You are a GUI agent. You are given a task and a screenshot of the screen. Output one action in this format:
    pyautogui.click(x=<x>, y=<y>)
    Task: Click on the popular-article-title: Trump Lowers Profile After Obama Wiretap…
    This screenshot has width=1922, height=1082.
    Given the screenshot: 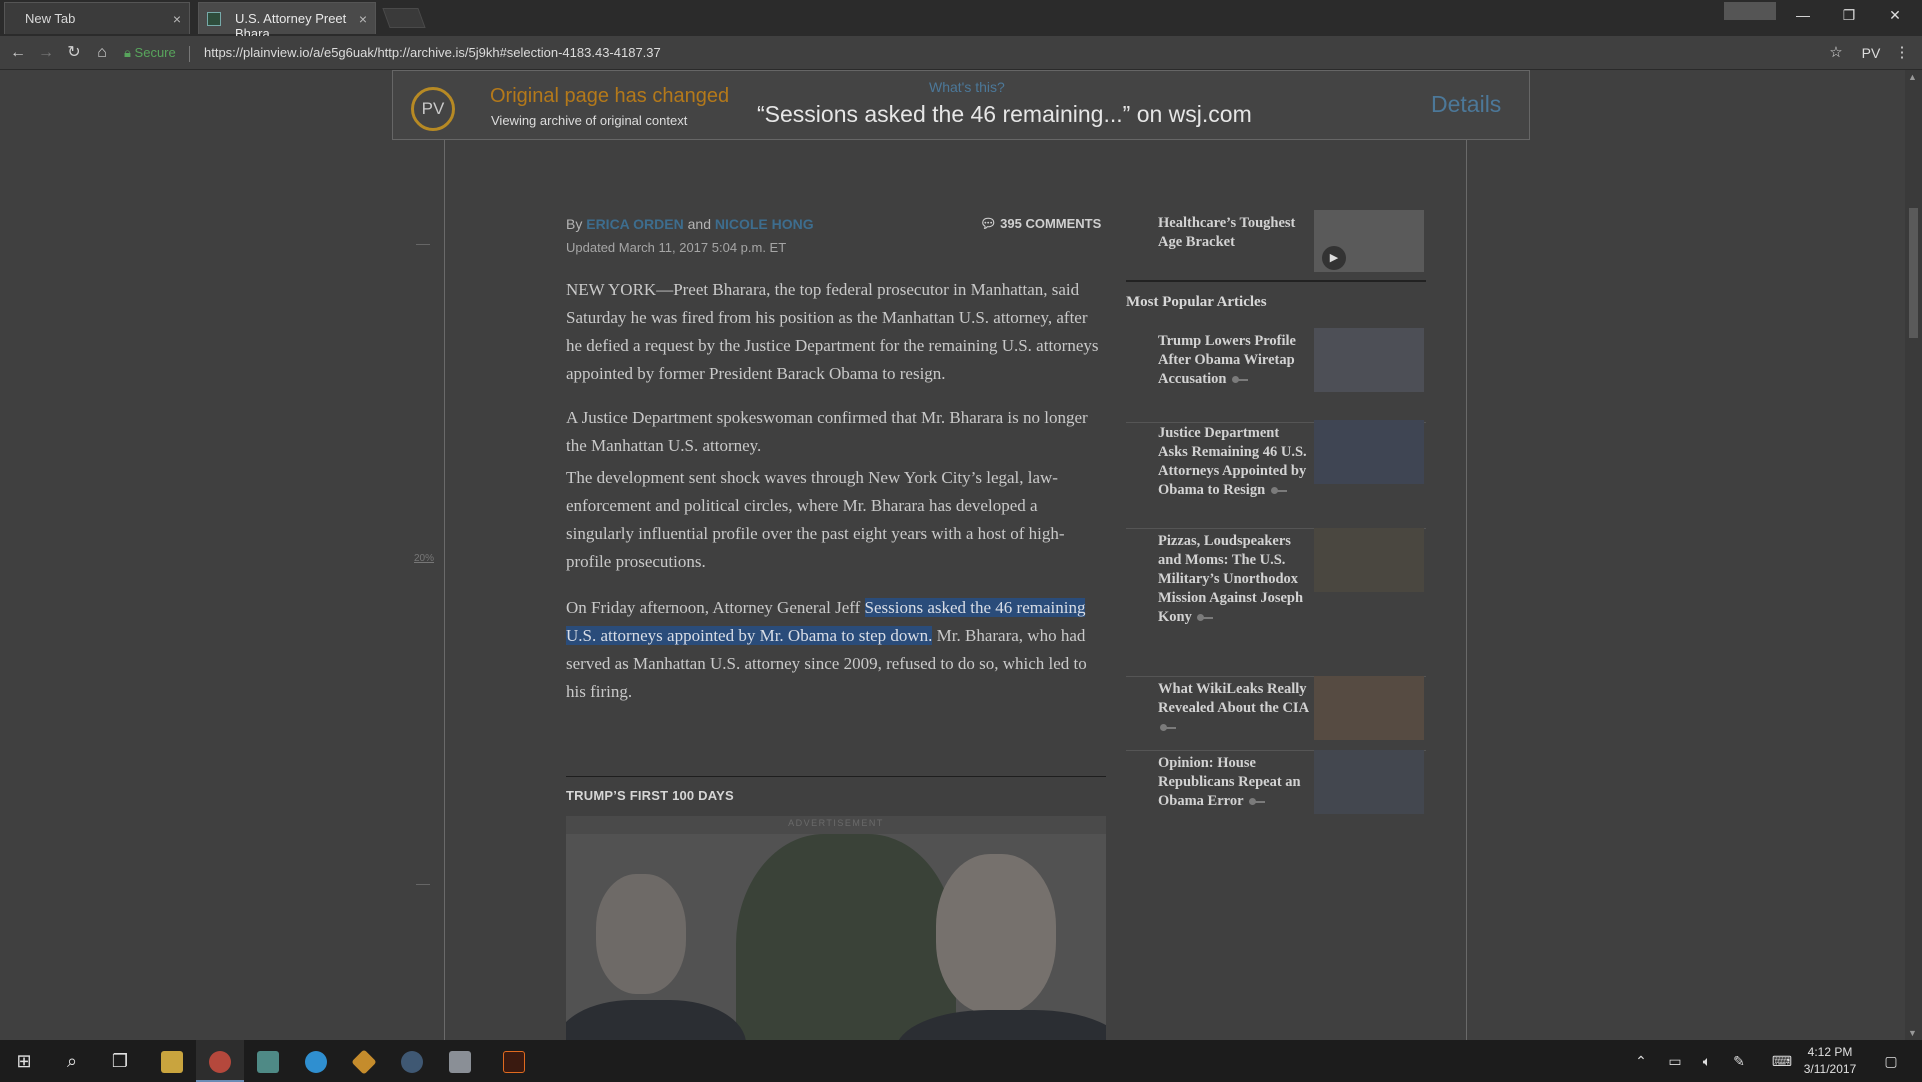 What is the action you would take?
    pyautogui.click(x=1234, y=360)
    